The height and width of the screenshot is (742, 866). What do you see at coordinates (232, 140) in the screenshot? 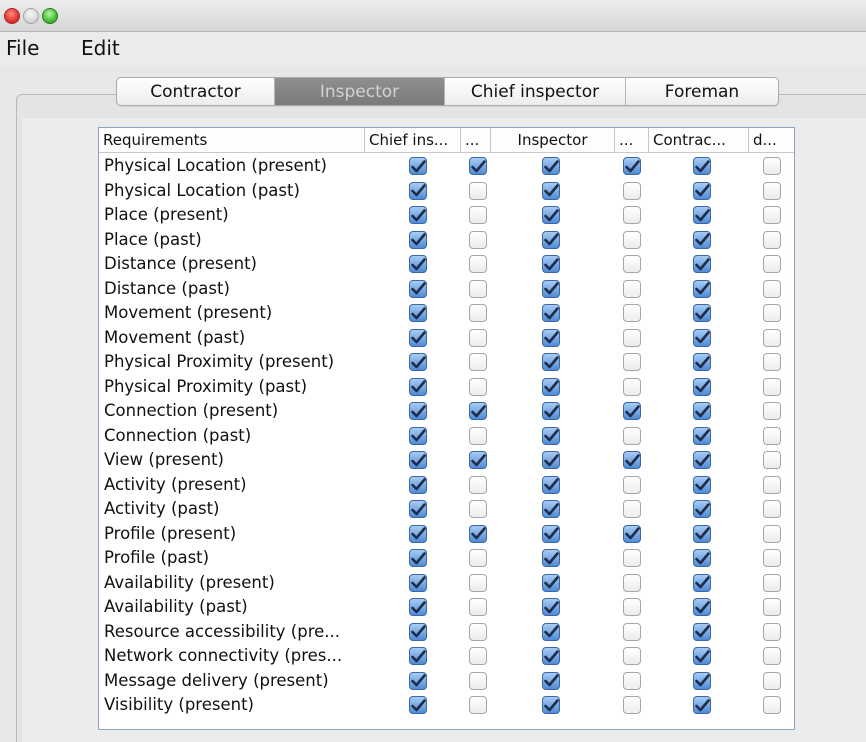
I see `column-header-requirements: Requirements` at bounding box center [232, 140].